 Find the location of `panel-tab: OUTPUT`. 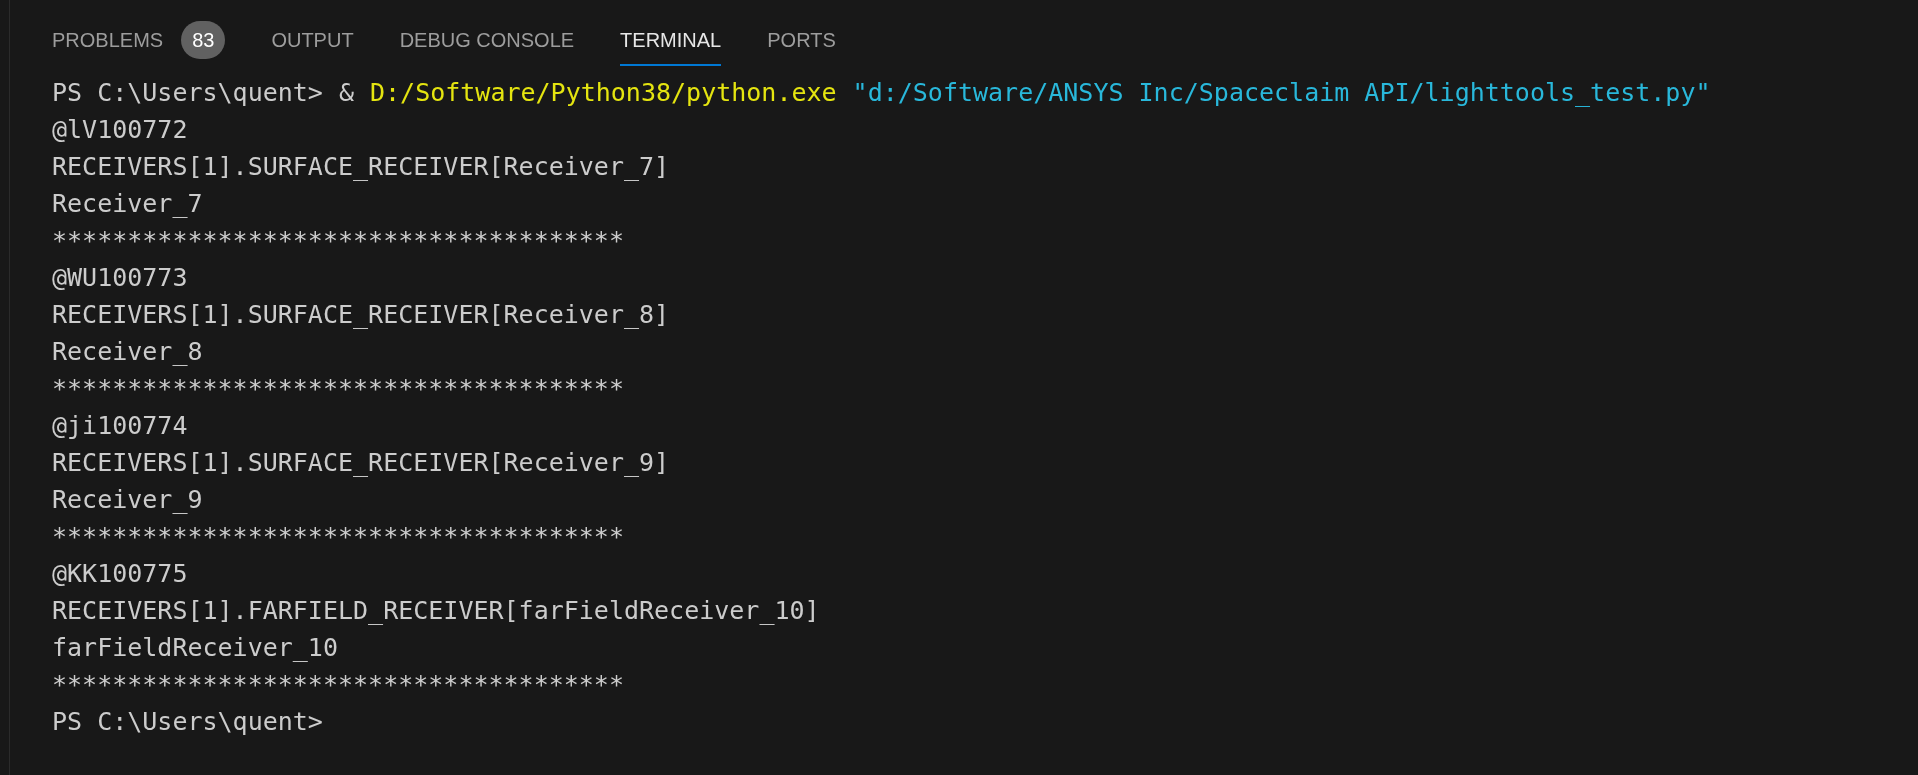

panel-tab: OUTPUT is located at coordinates (312, 41).